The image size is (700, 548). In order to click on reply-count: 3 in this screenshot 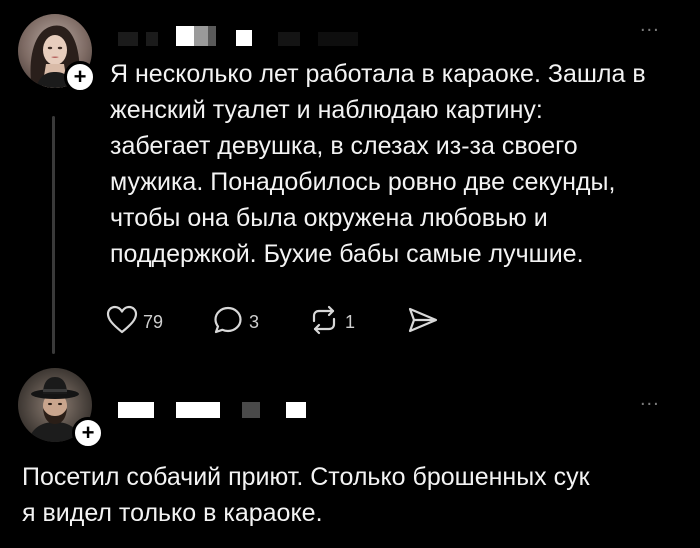, I will do `click(254, 321)`.